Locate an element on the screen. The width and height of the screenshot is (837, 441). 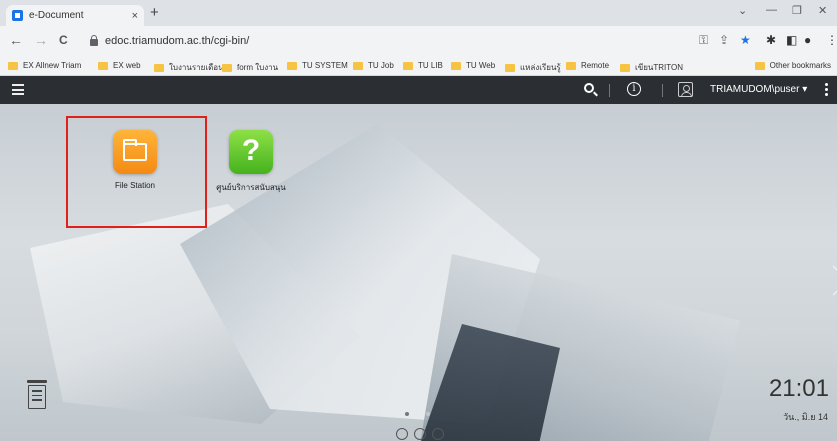
bookmark-item: TU LIB is located at coordinates (423, 65).